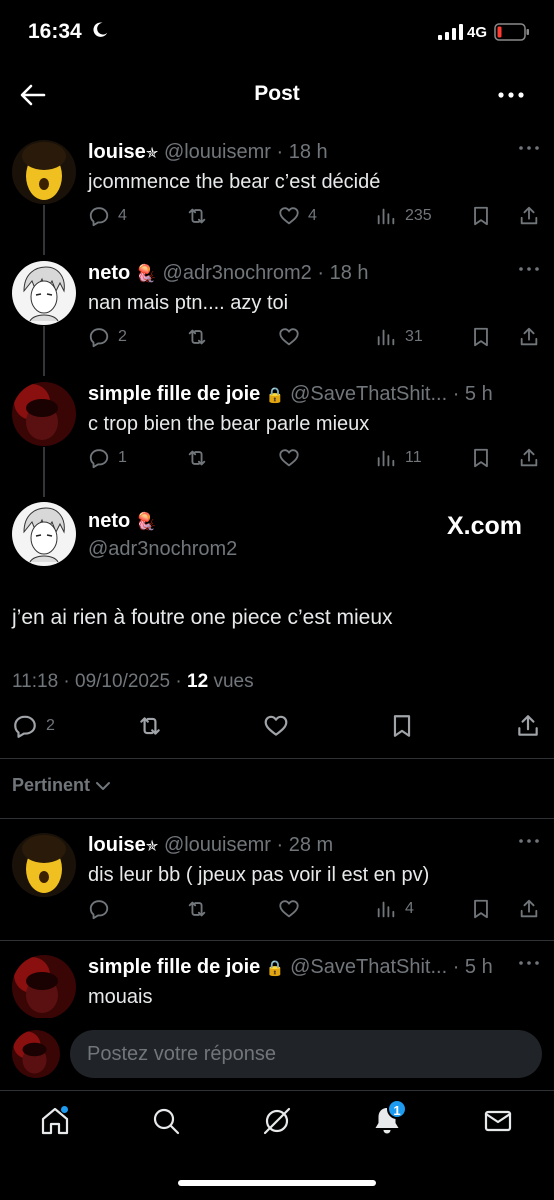 The width and height of the screenshot is (554, 1200). I want to click on status-bar: 16:34 4G, so click(277, 32).